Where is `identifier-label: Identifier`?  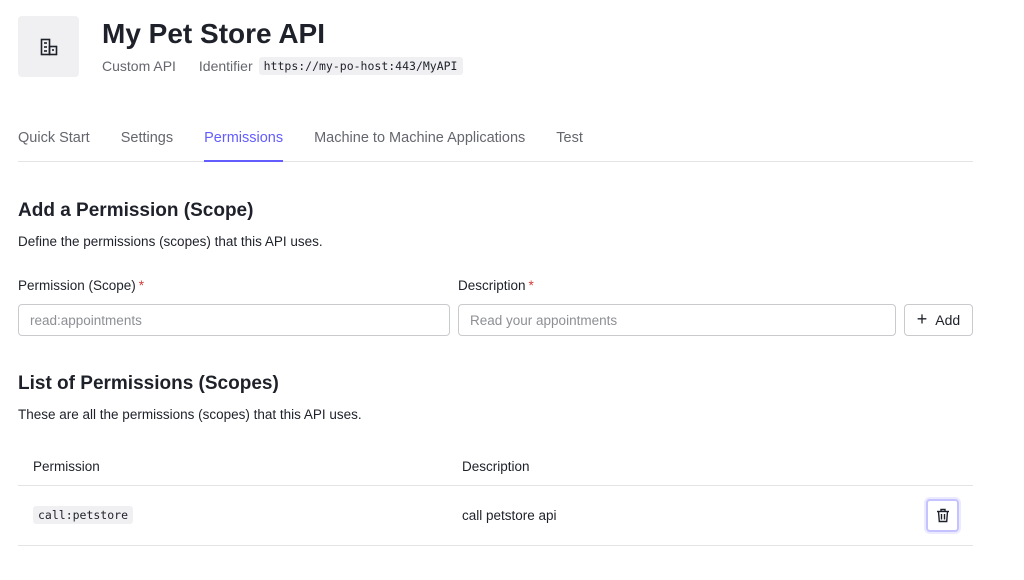 identifier-label: Identifier is located at coordinates (225, 66).